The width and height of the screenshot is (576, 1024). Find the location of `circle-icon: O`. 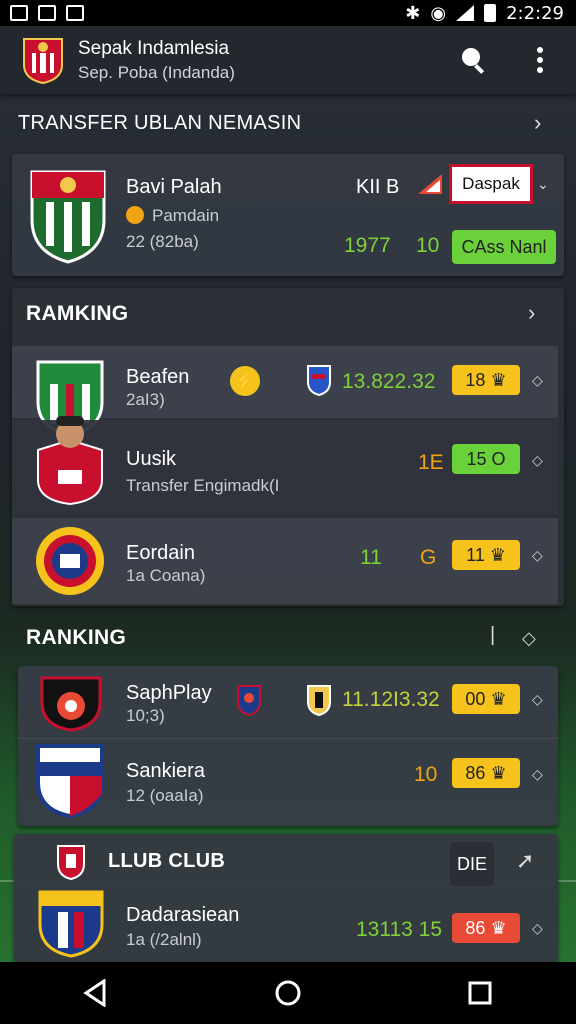

circle-icon: O is located at coordinates (498, 458).